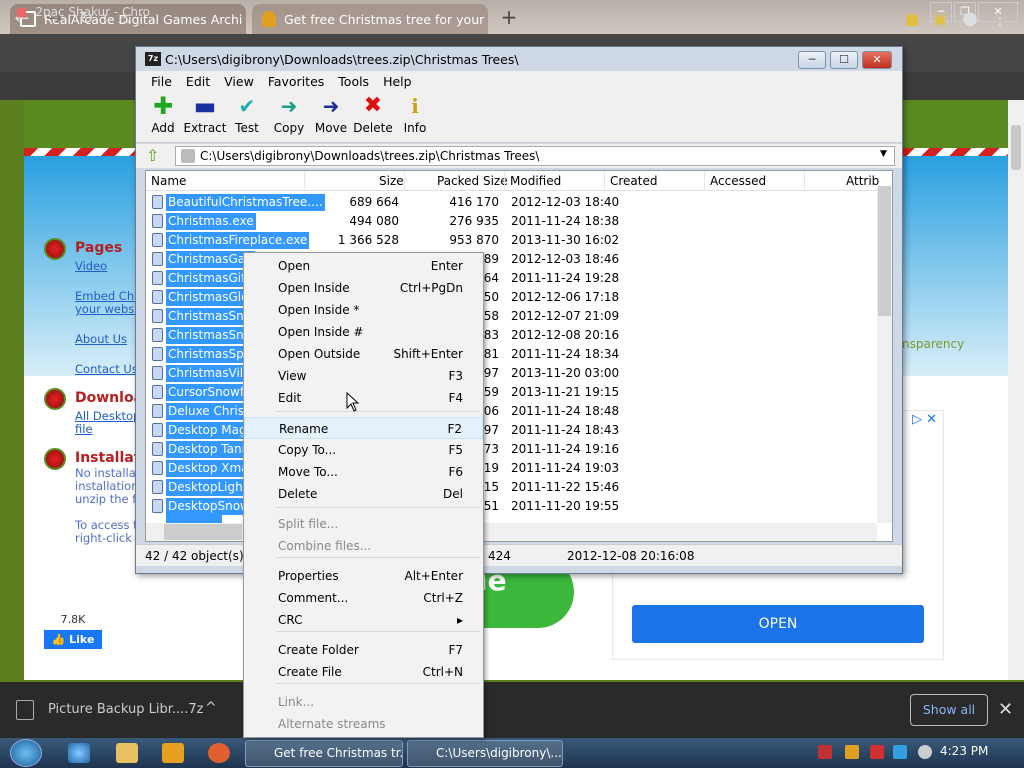  What do you see at coordinates (852, 752) in the screenshot?
I see `tray-search-icon` at bounding box center [852, 752].